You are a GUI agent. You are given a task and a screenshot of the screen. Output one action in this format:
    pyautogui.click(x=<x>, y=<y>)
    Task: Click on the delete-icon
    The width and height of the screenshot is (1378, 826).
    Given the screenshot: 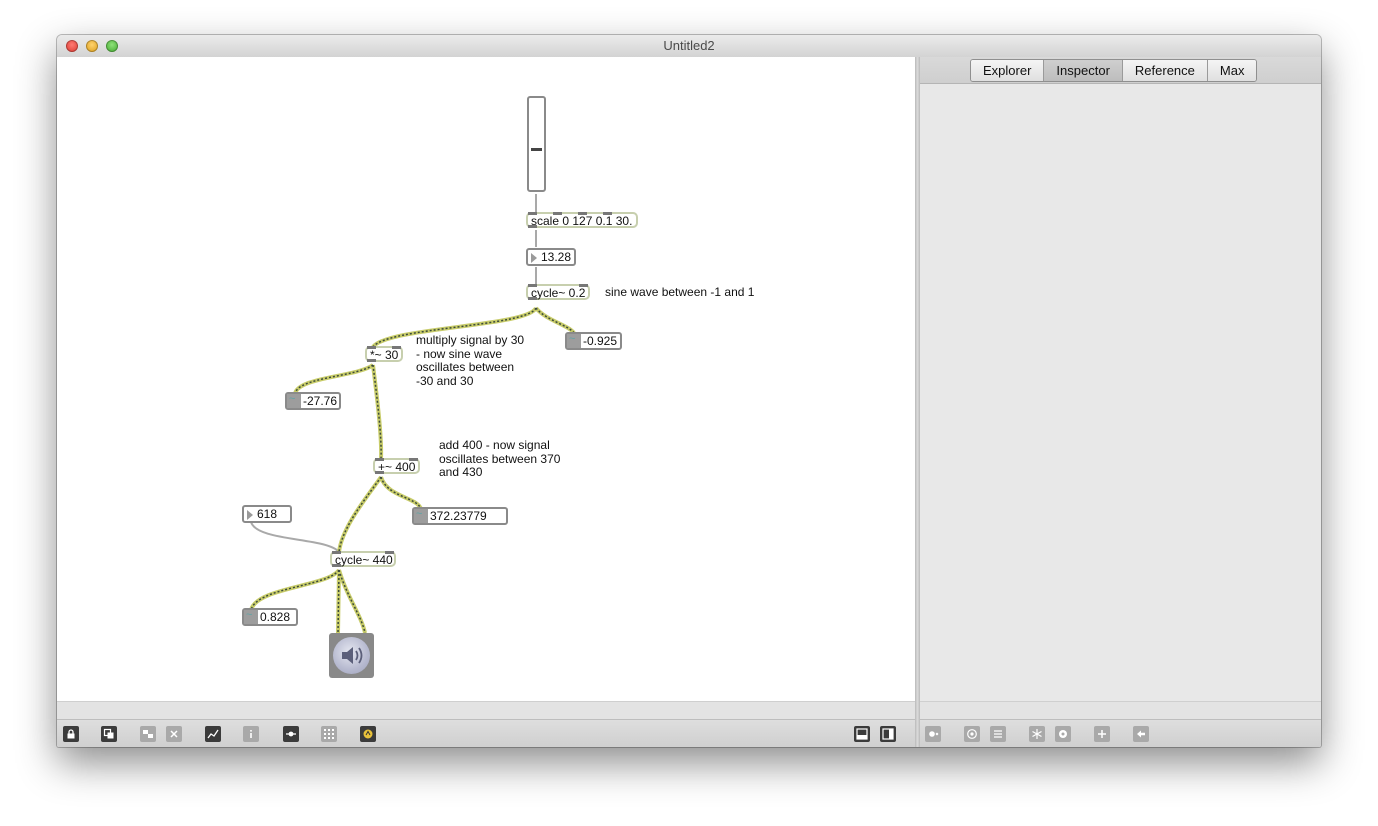 What is the action you would take?
    pyautogui.click(x=174, y=734)
    